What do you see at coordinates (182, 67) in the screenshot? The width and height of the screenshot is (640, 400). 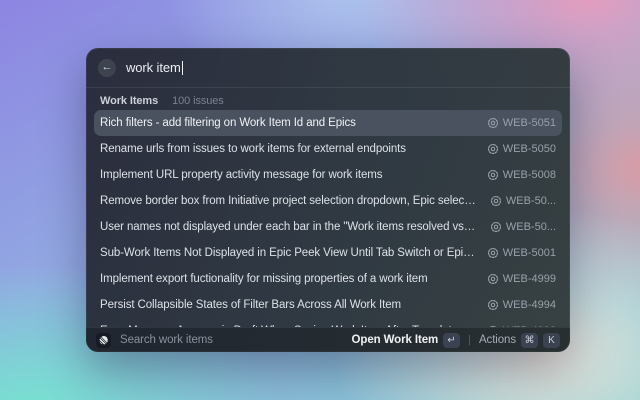 I see `text-caret` at bounding box center [182, 67].